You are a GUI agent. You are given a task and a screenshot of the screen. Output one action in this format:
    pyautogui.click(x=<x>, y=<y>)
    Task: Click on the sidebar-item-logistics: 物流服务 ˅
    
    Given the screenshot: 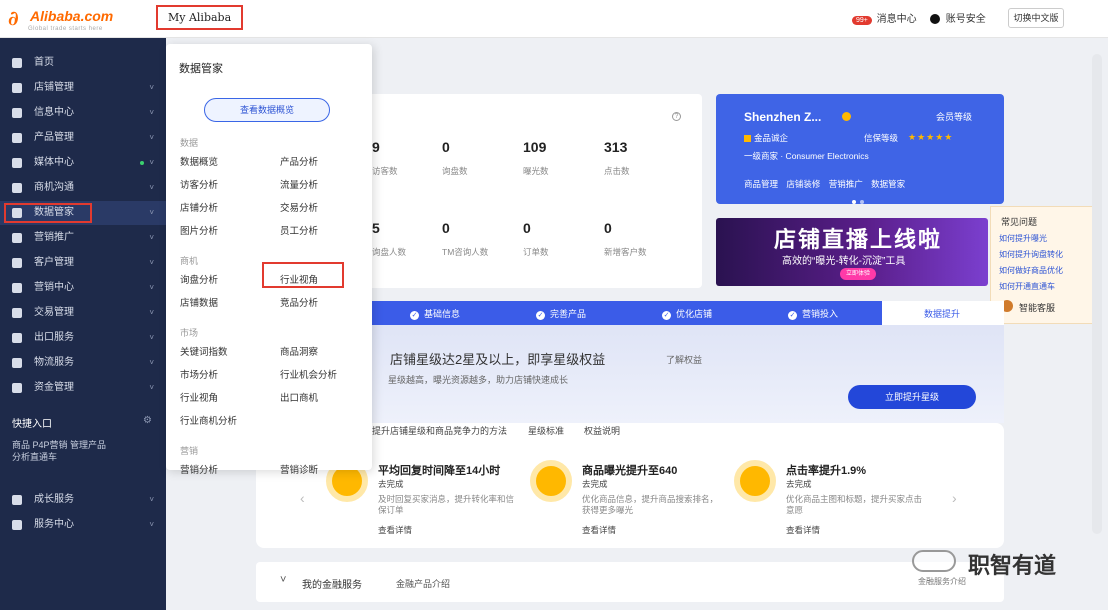 What is the action you would take?
    pyautogui.click(x=83, y=363)
    